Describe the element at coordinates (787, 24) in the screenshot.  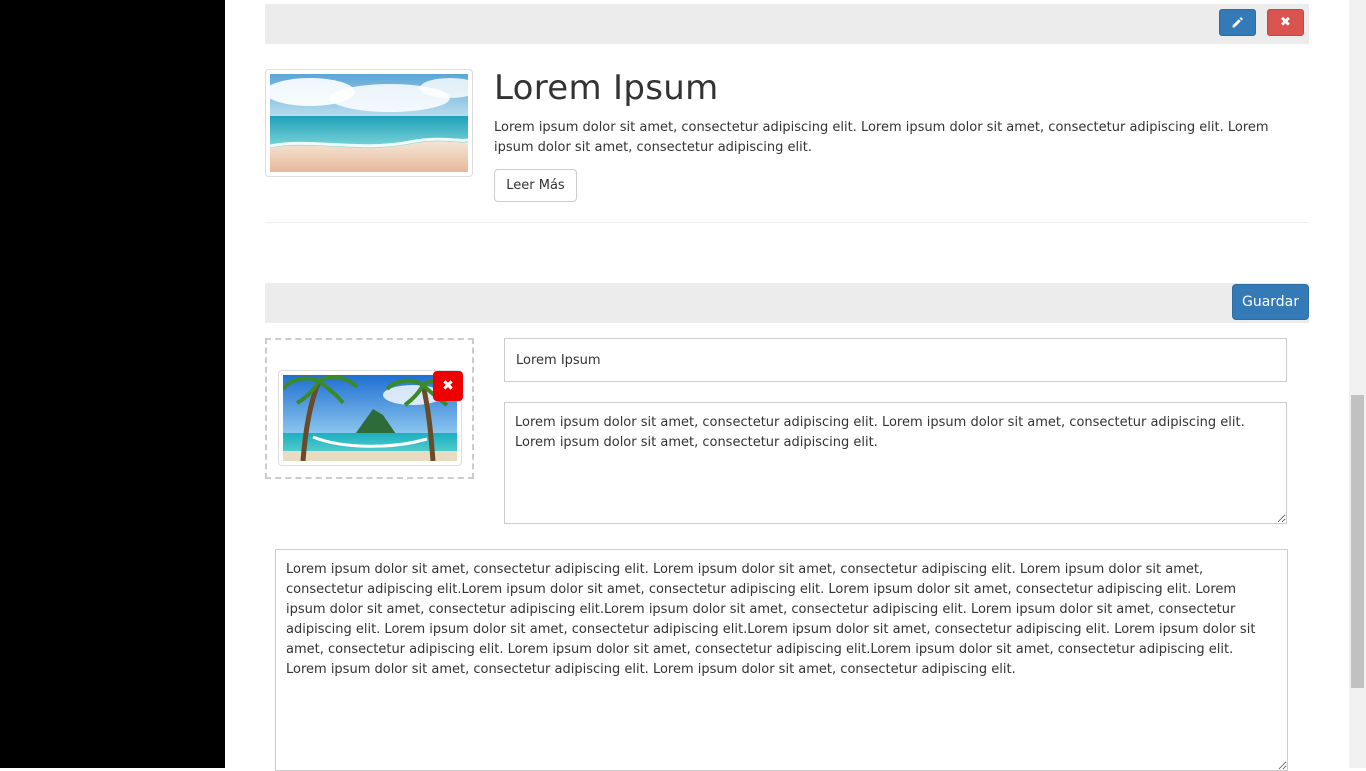
I see `article-toolbar: ✖` at that location.